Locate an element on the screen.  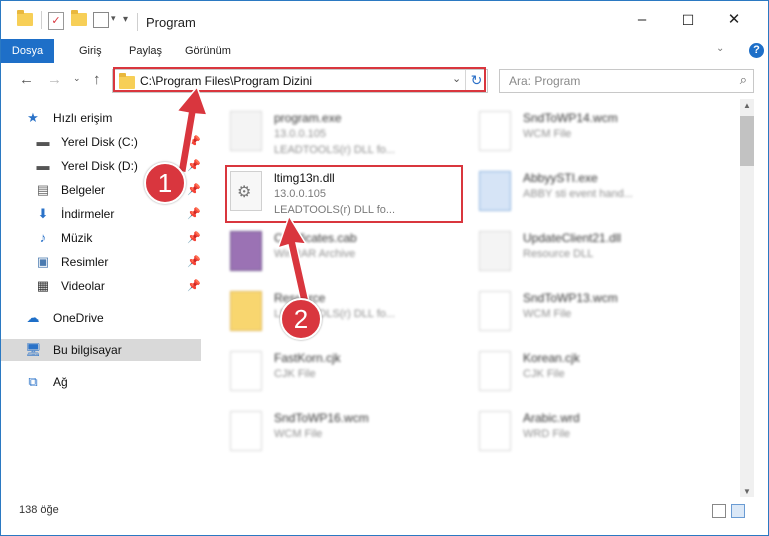
callout-arrows is located at coordinates (242, 194).